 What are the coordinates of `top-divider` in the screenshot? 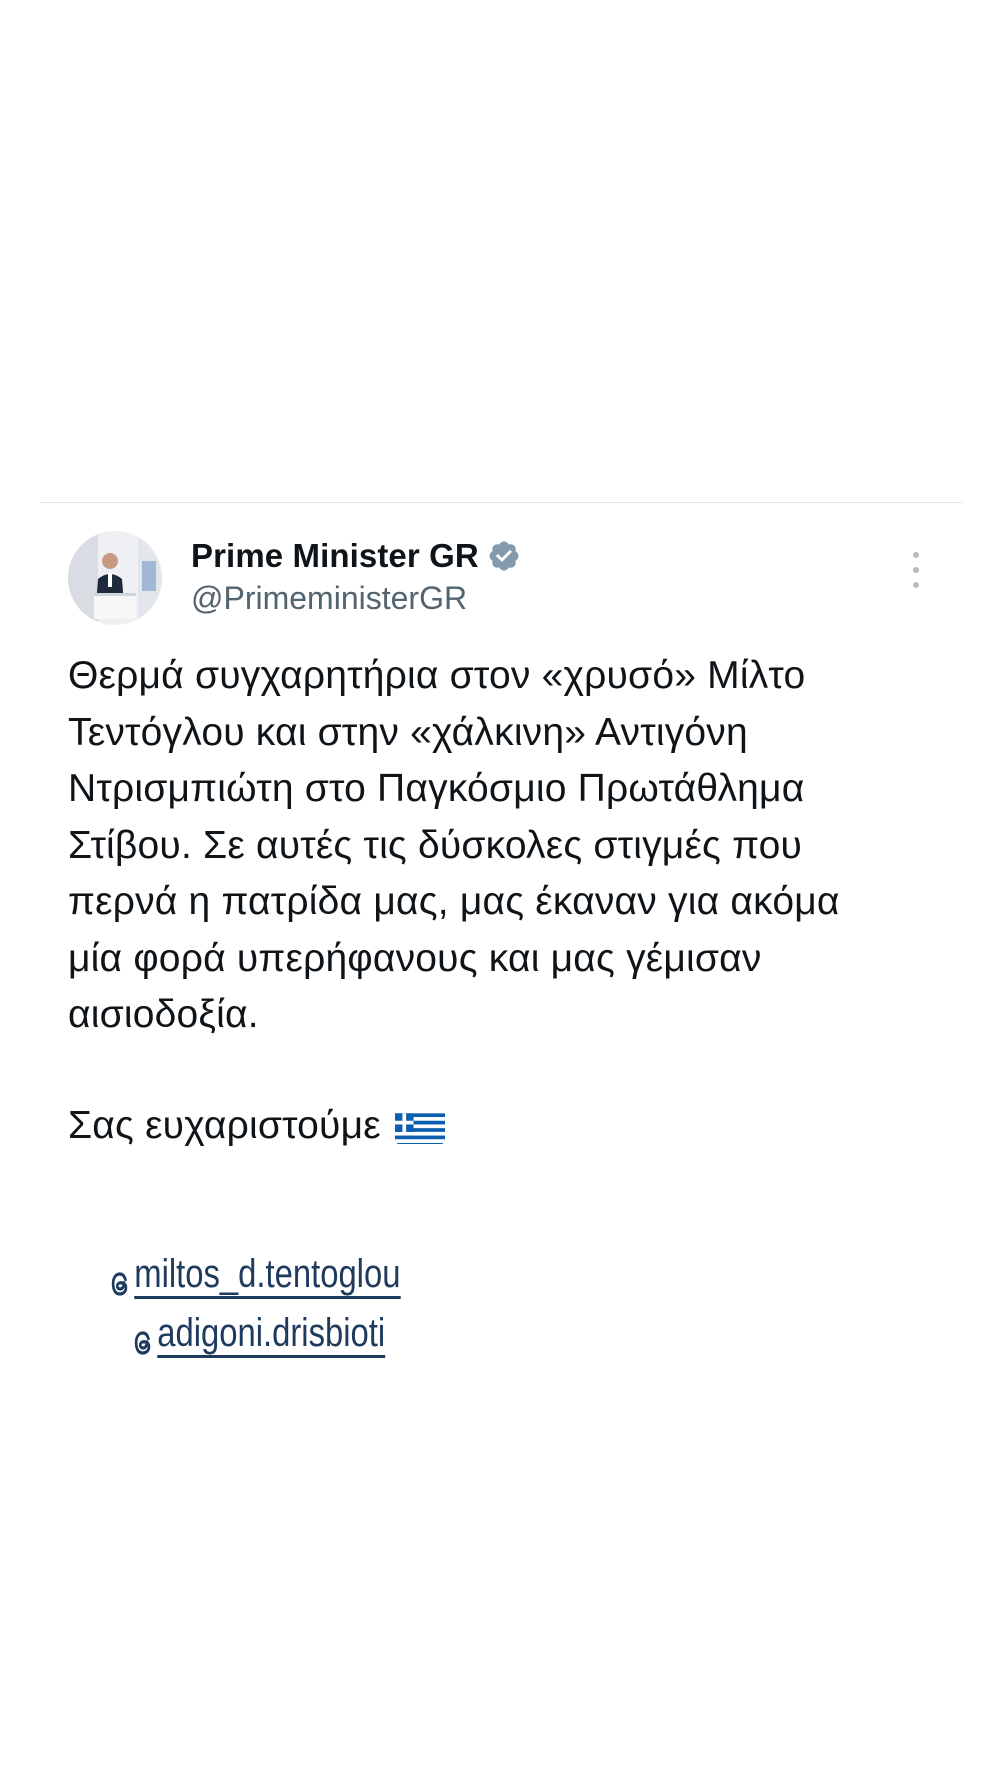 It's located at (501, 502).